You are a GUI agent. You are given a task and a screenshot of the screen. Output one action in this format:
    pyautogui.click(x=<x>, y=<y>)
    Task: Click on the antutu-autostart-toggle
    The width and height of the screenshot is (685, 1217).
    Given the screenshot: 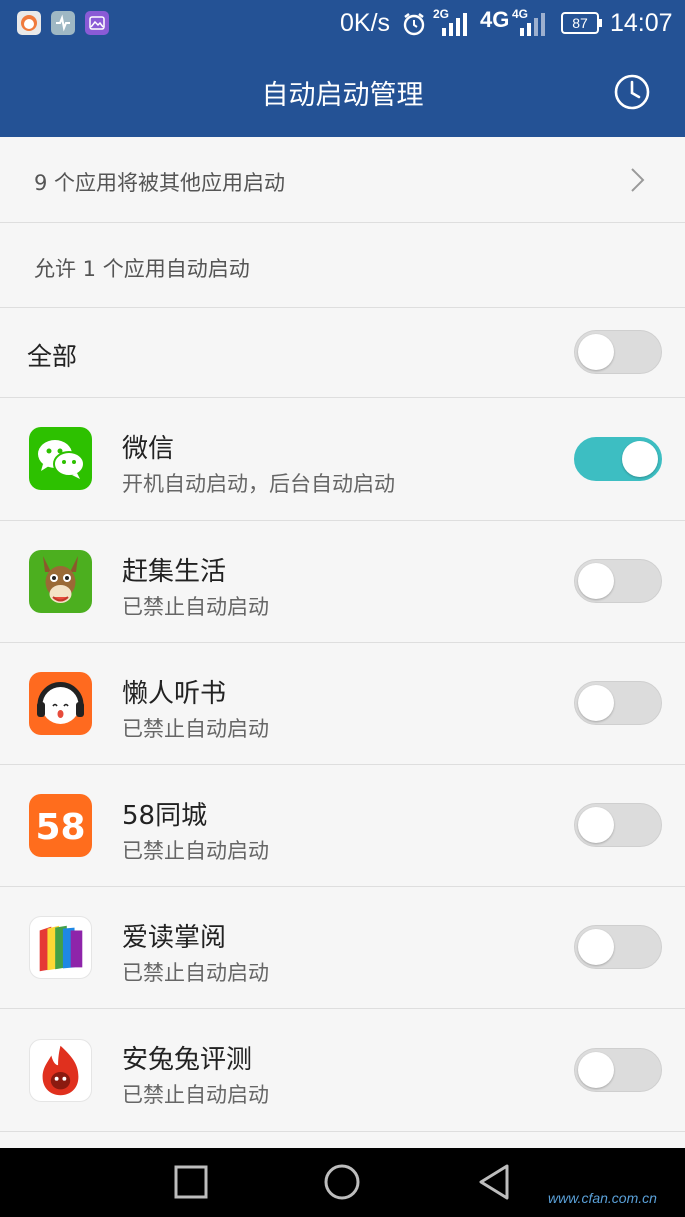 What is the action you would take?
    pyautogui.click(x=618, y=1070)
    